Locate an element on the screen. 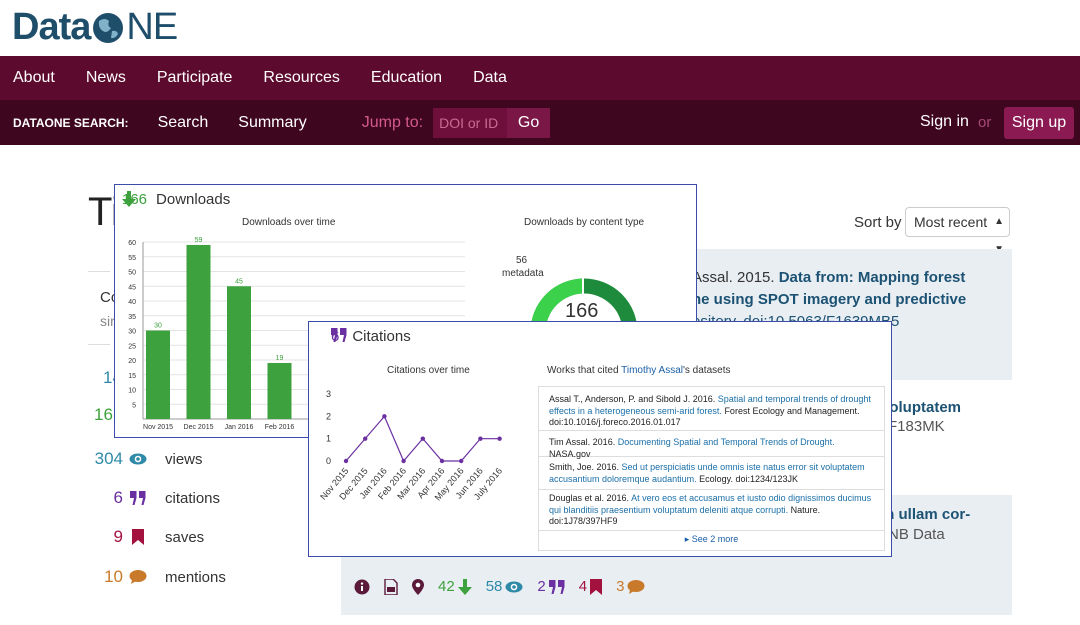  saves-count: 9 is located at coordinates (118, 536).